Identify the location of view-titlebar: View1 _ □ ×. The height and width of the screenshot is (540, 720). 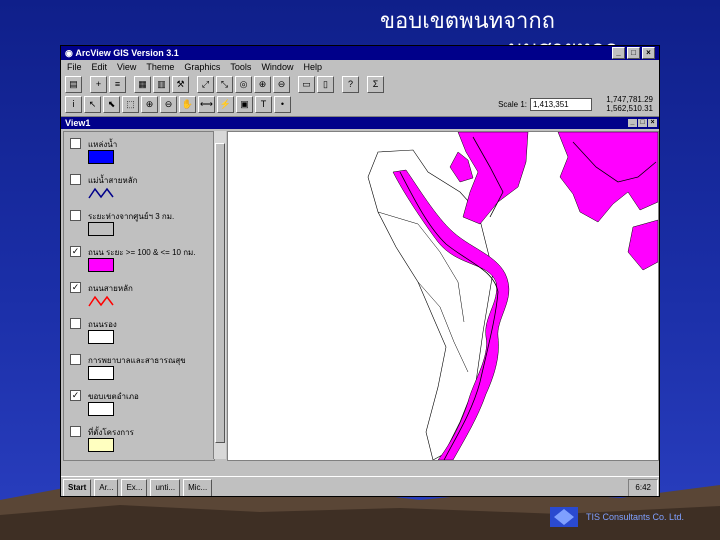
(360, 123).